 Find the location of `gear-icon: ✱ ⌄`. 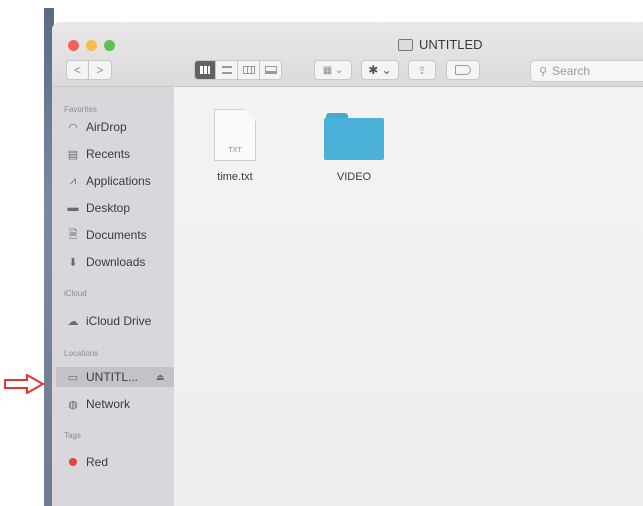

gear-icon: ✱ ⌄ is located at coordinates (380, 70).